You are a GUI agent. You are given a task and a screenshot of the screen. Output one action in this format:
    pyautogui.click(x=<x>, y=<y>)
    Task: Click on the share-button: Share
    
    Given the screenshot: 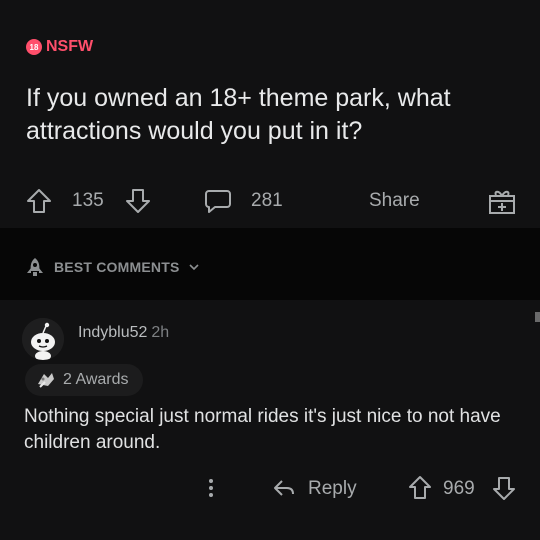 What is the action you would take?
    pyautogui.click(x=394, y=201)
    